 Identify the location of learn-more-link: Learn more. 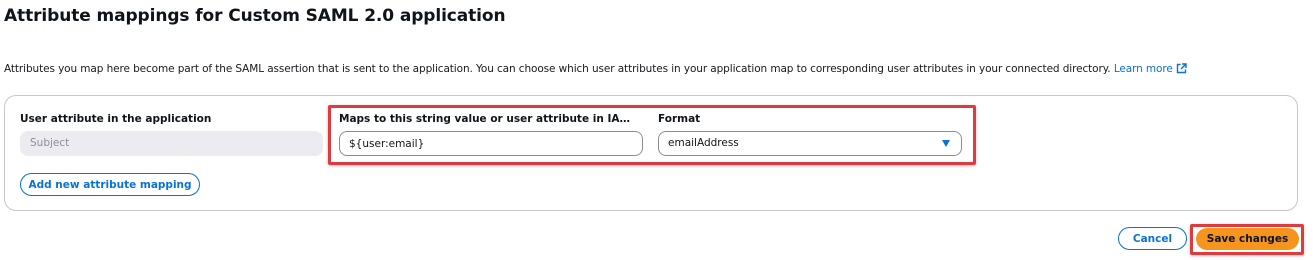
(1150, 69).